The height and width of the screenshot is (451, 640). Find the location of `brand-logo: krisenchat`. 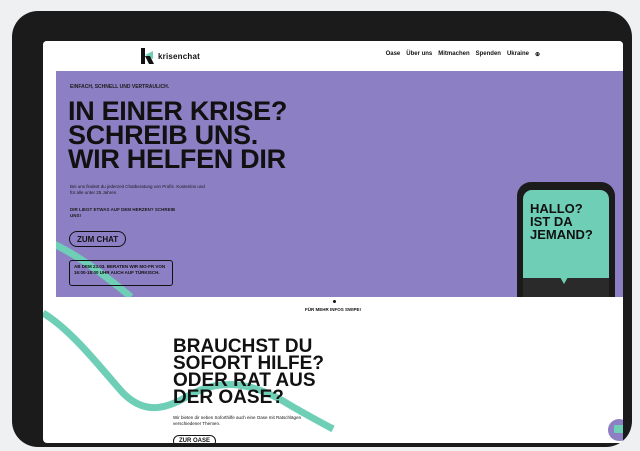

brand-logo: krisenchat is located at coordinates (170, 56).